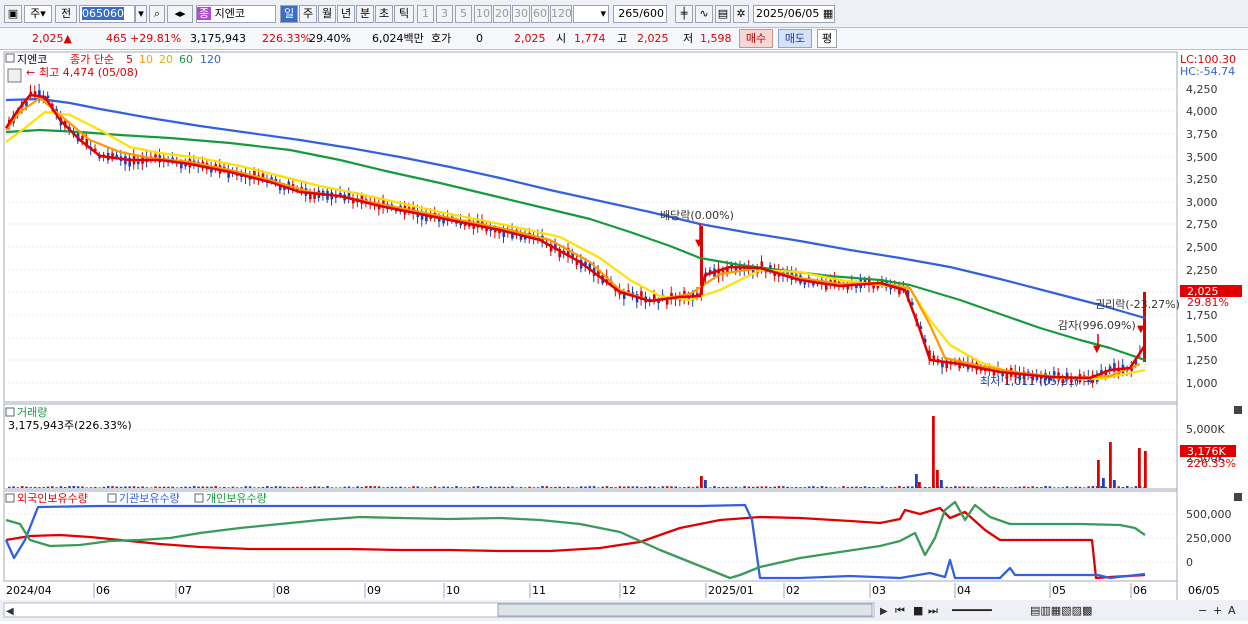 The height and width of the screenshot is (624, 1248). Describe the element at coordinates (1202, 383) in the screenshot. I see `y-tick-1000: 1,000` at that location.